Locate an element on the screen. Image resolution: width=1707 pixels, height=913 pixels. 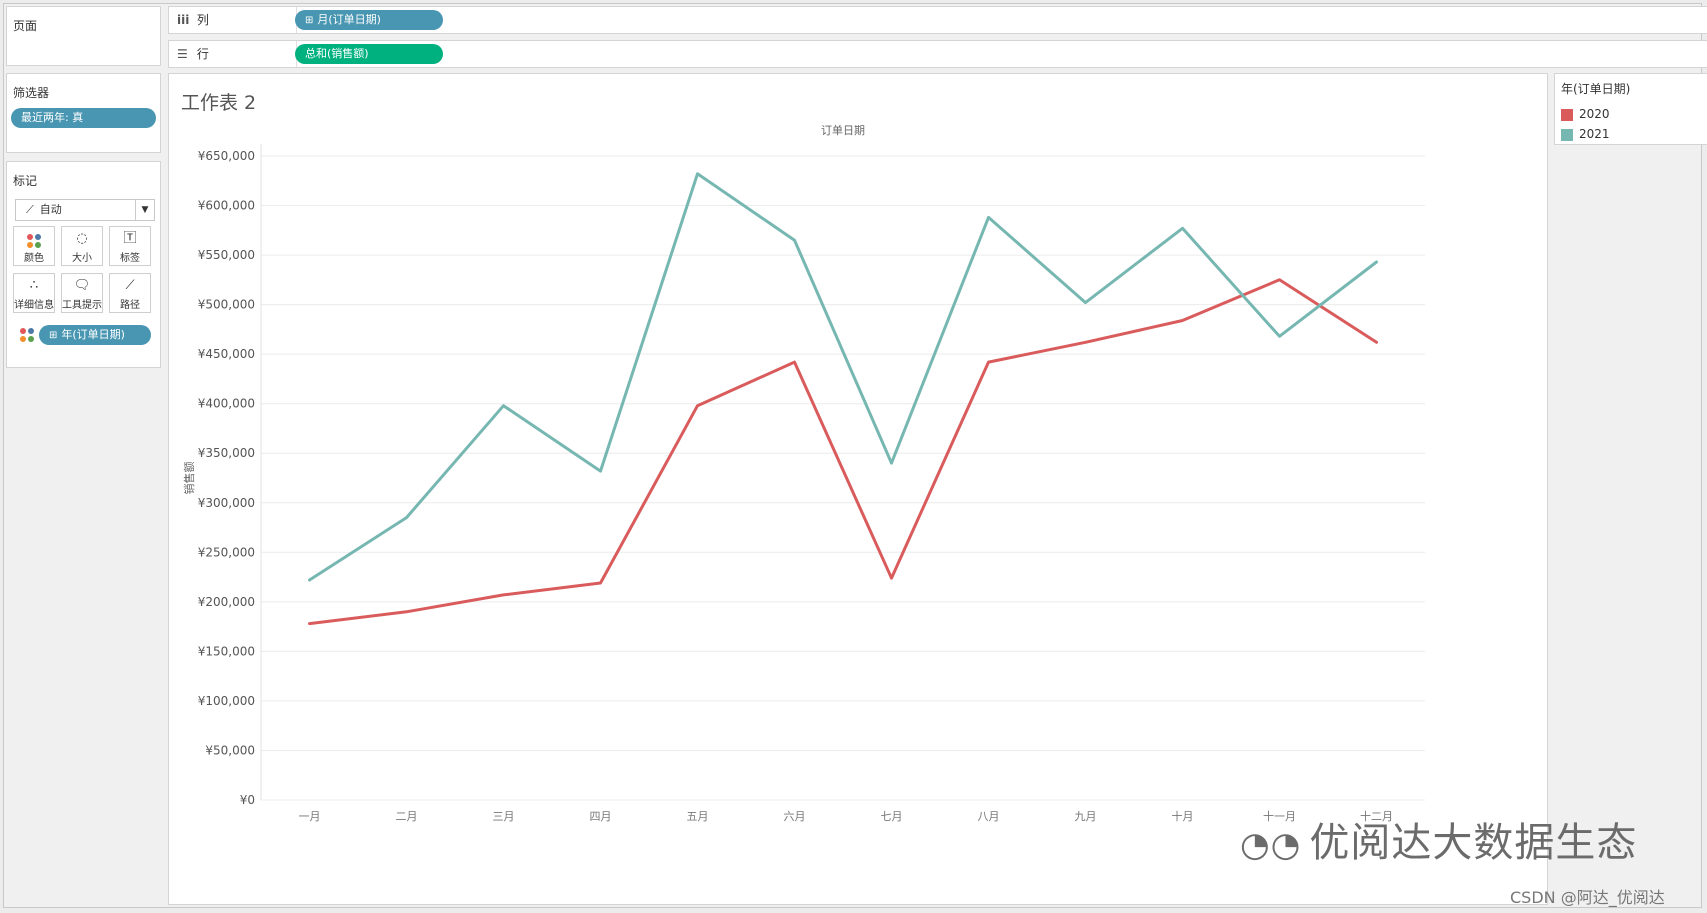
filters-title: 筛选器 is located at coordinates (31, 93).